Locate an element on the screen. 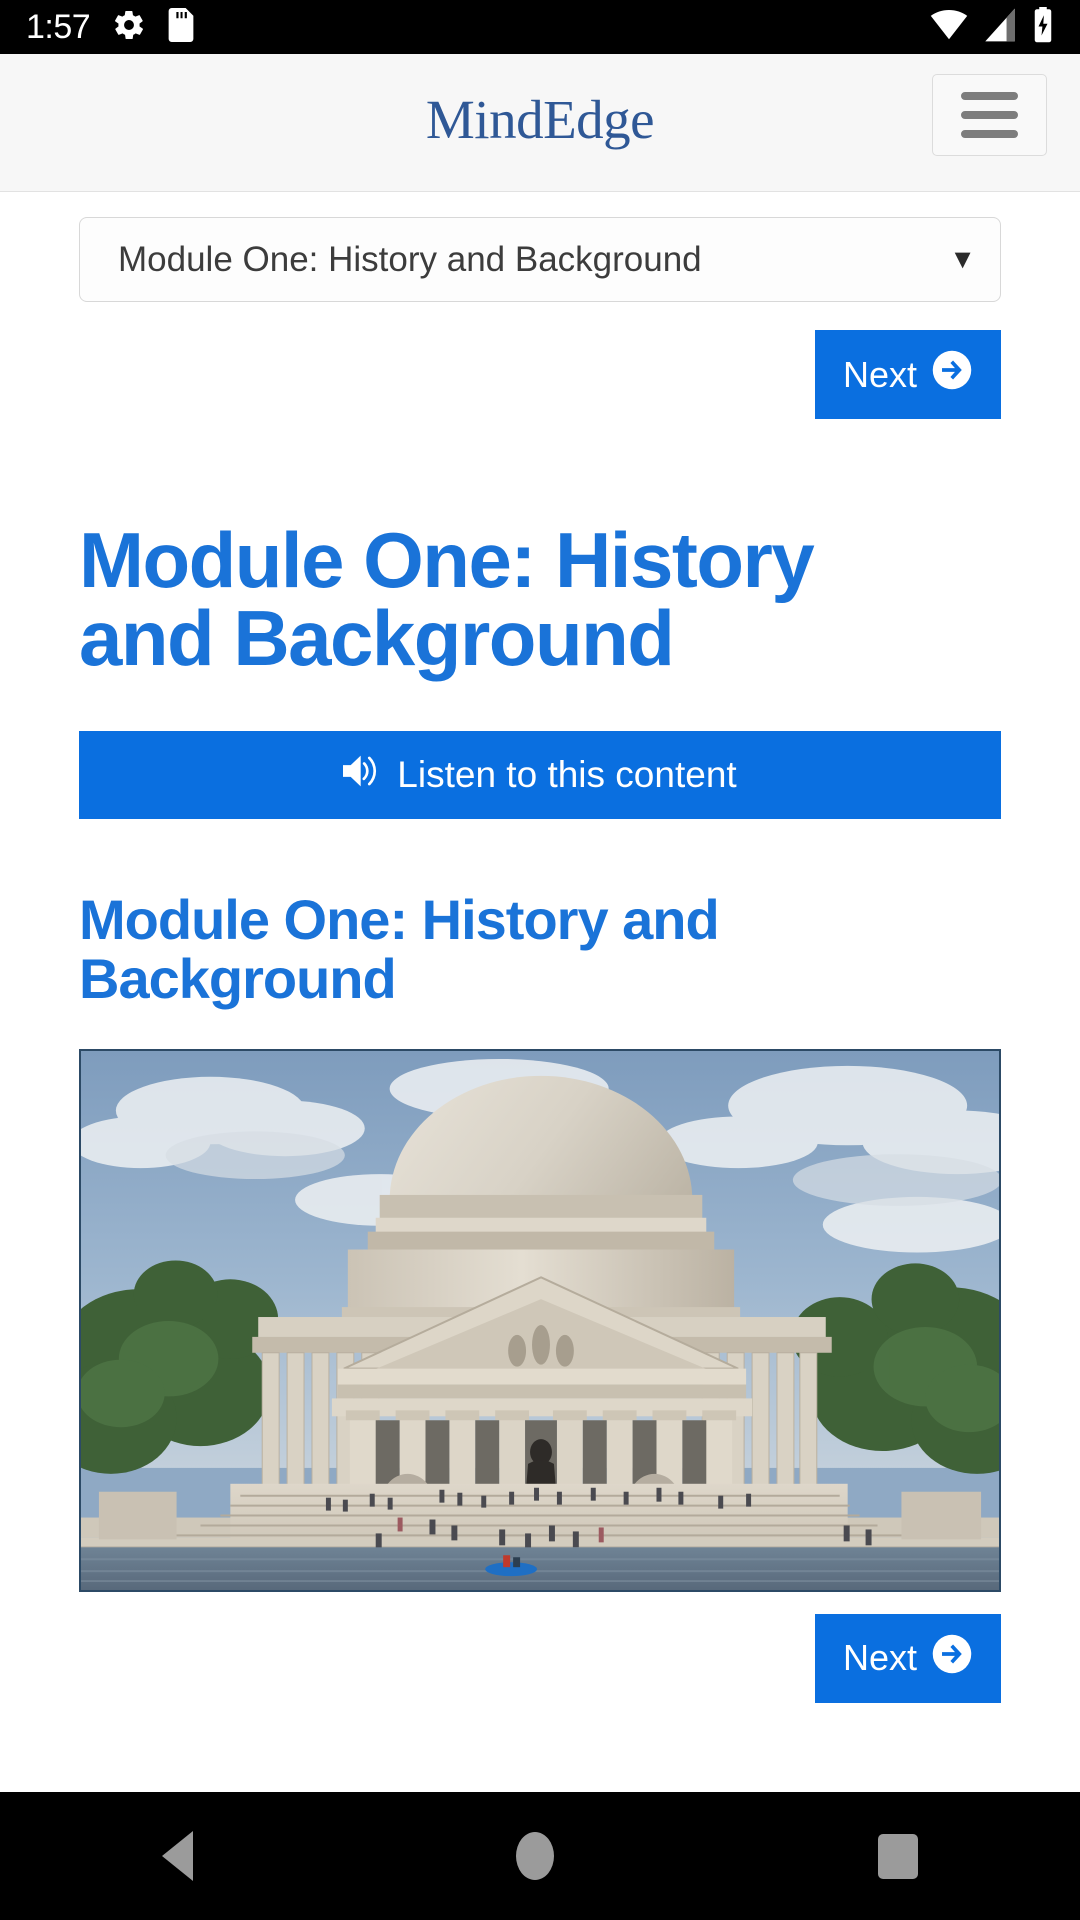  module-select: Module One: History and Background ▼ is located at coordinates (540, 259).